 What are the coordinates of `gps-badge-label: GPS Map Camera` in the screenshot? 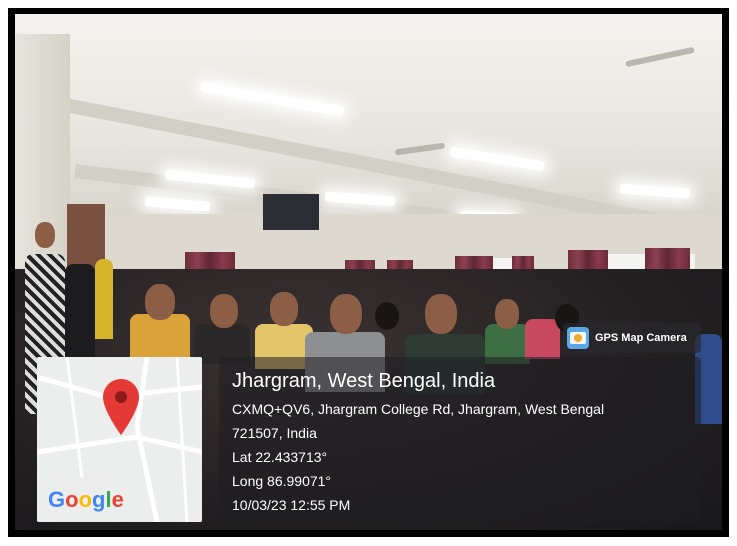 It's located at (641, 338).